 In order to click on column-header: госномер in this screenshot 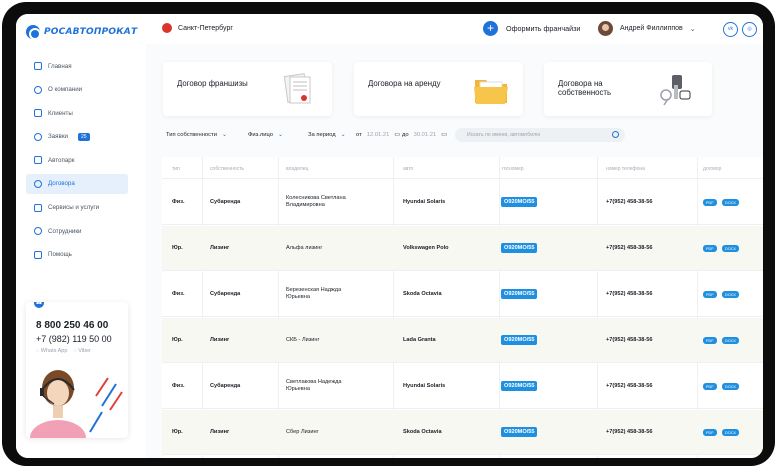, I will do `click(513, 169)`.